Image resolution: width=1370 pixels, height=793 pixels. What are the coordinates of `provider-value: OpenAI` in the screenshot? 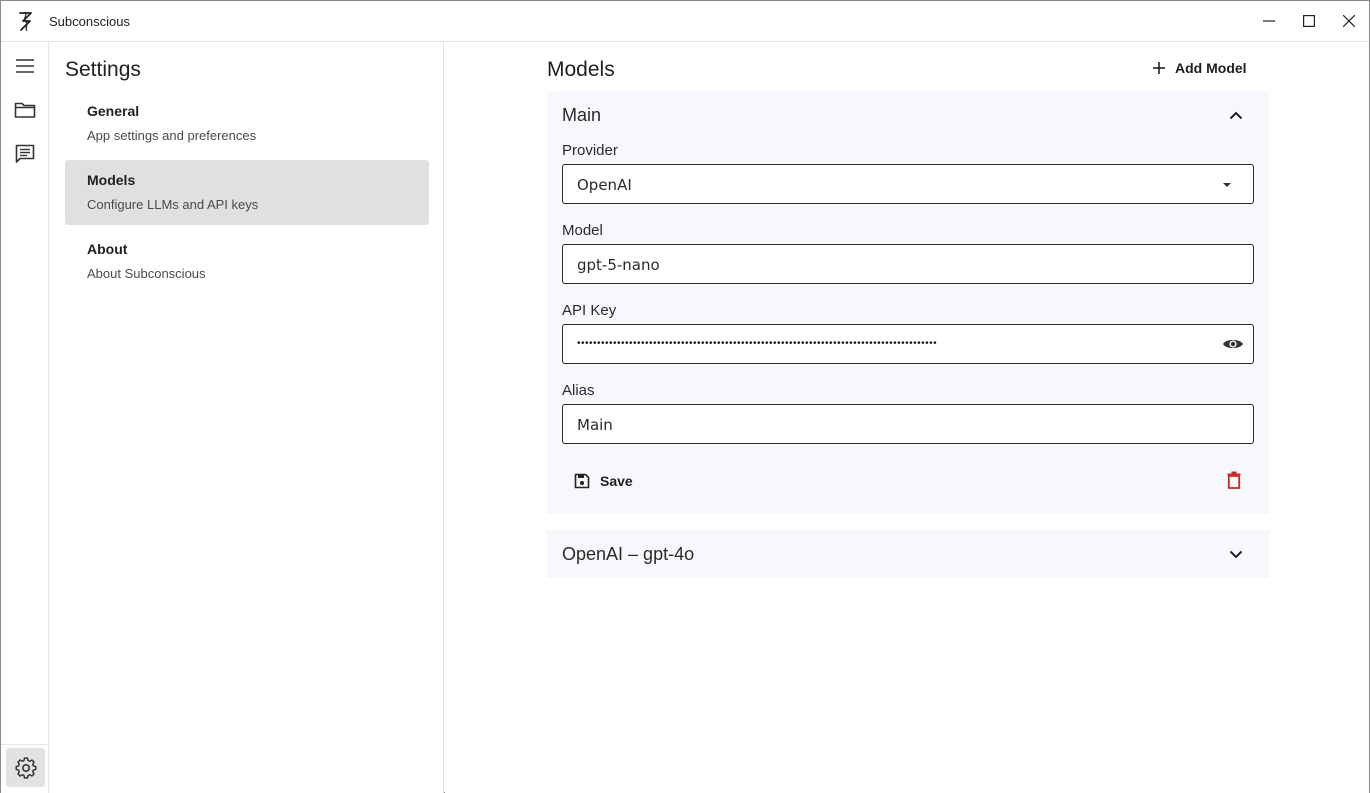 It's located at (604, 185).